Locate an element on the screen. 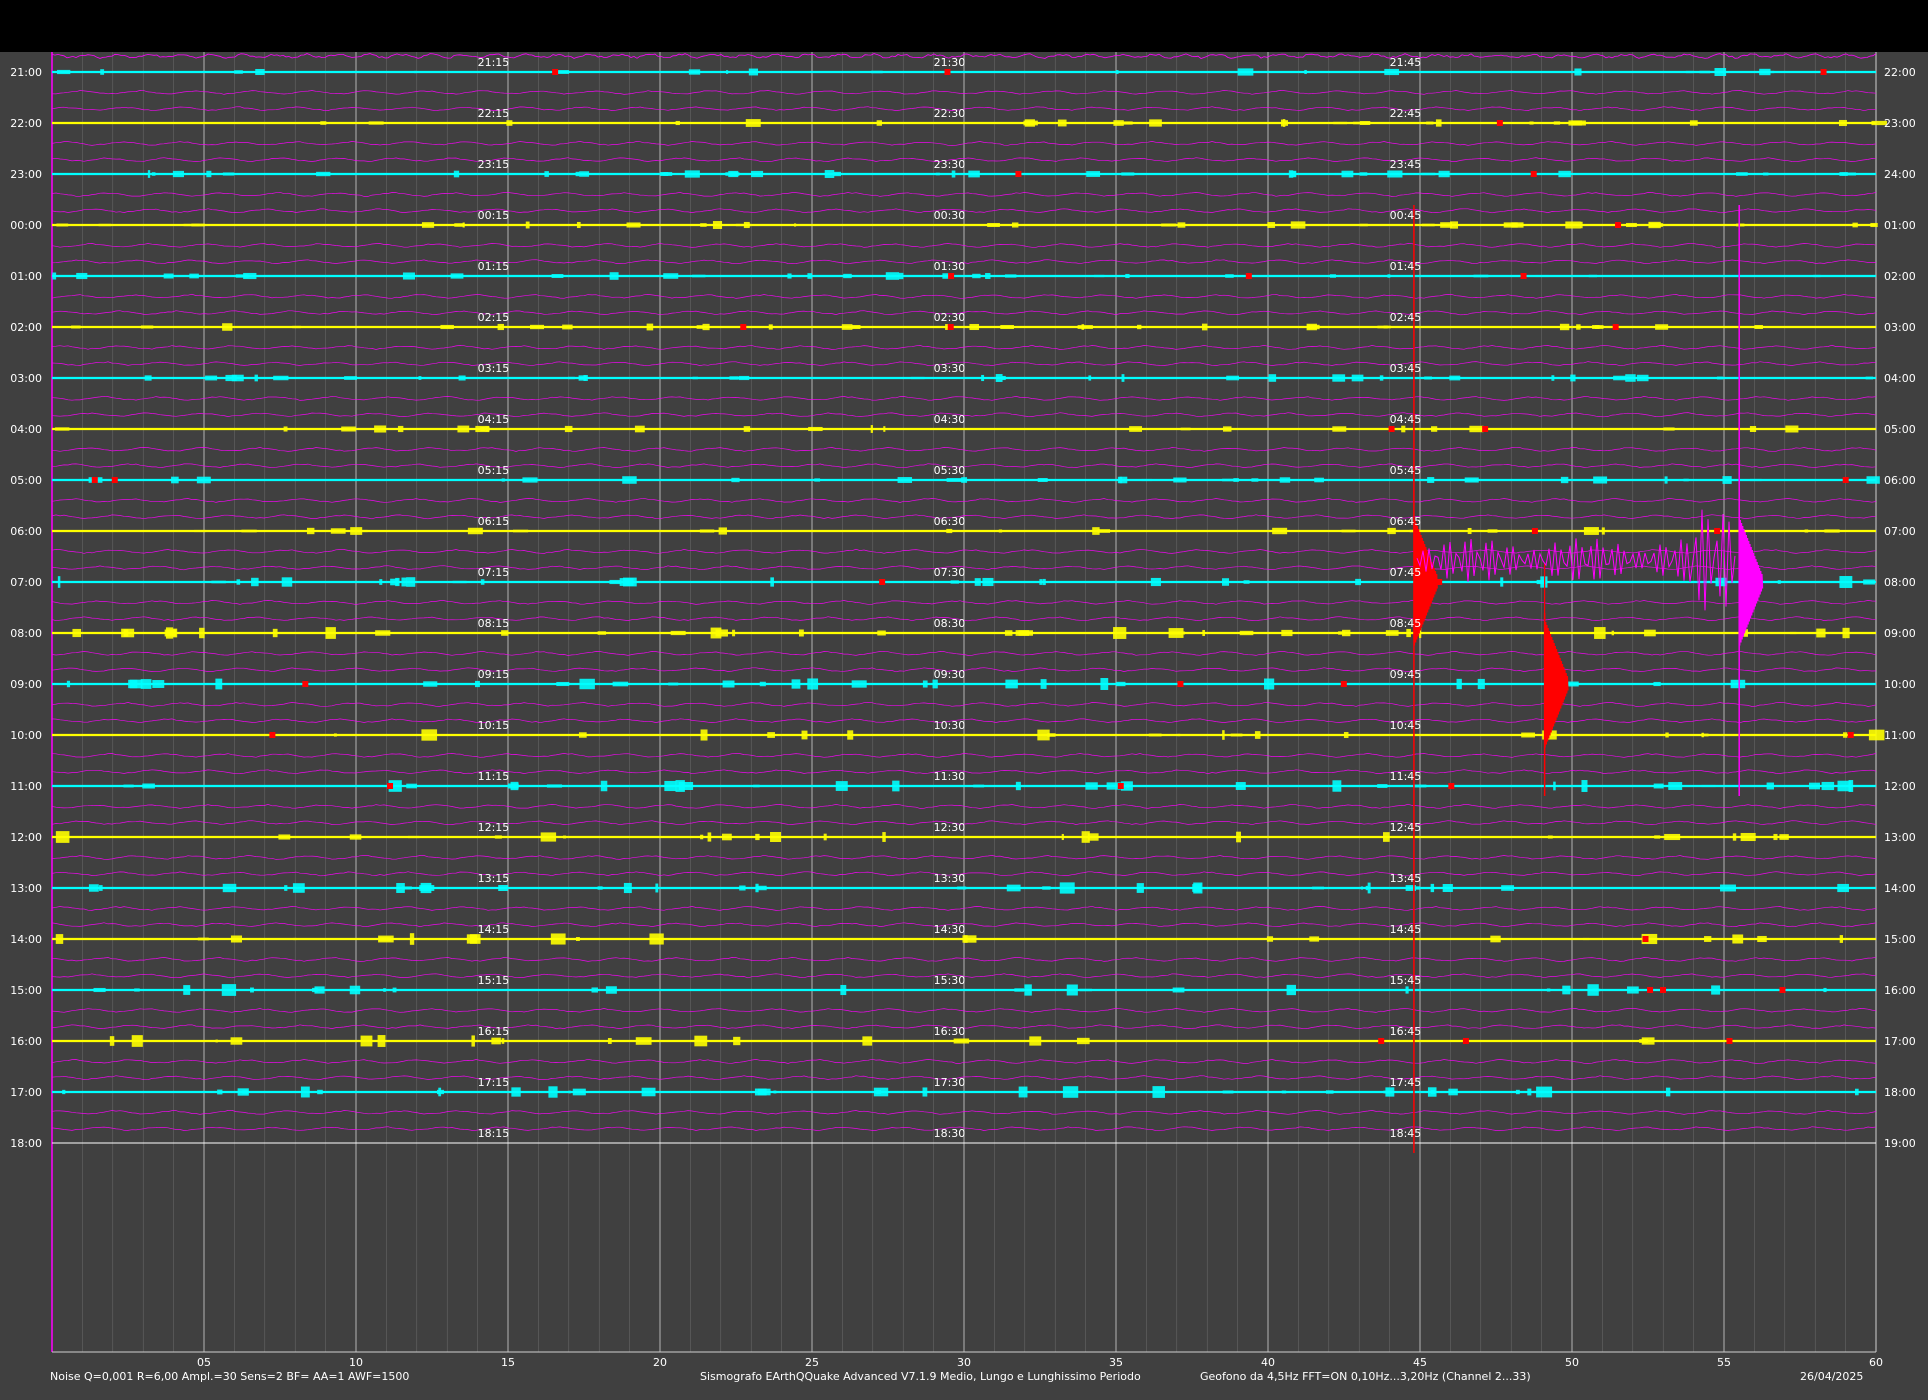  quarter-label: 05:30 is located at coordinates (950, 470).